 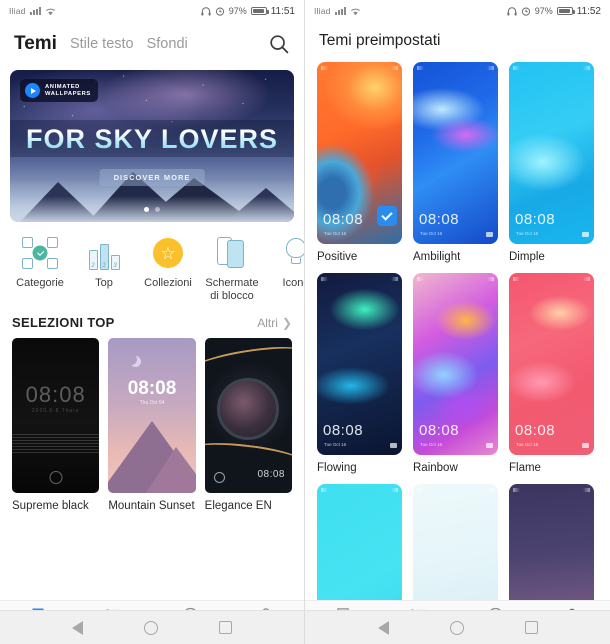 I want to click on thumb-date: Thu Oct 04, so click(x=152, y=403).